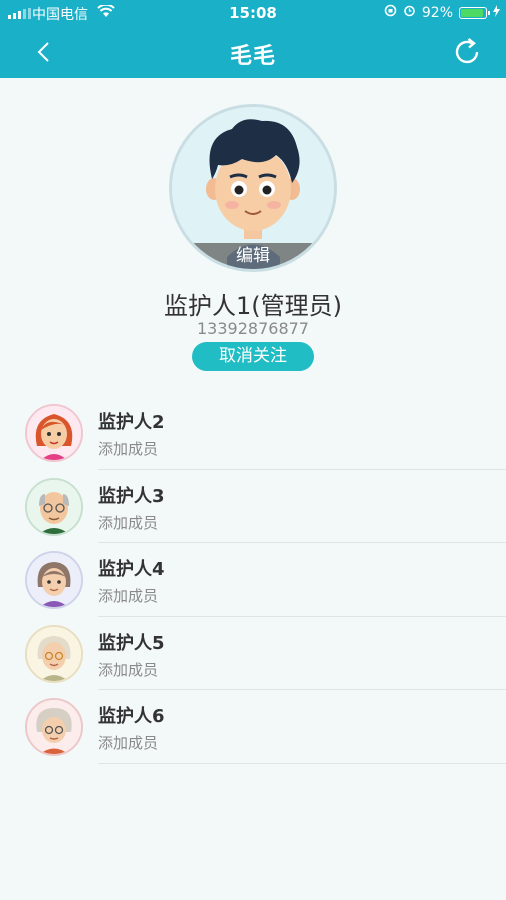 The width and height of the screenshot is (506, 900). I want to click on list-item: 监护人2 添加成员, so click(253, 433).